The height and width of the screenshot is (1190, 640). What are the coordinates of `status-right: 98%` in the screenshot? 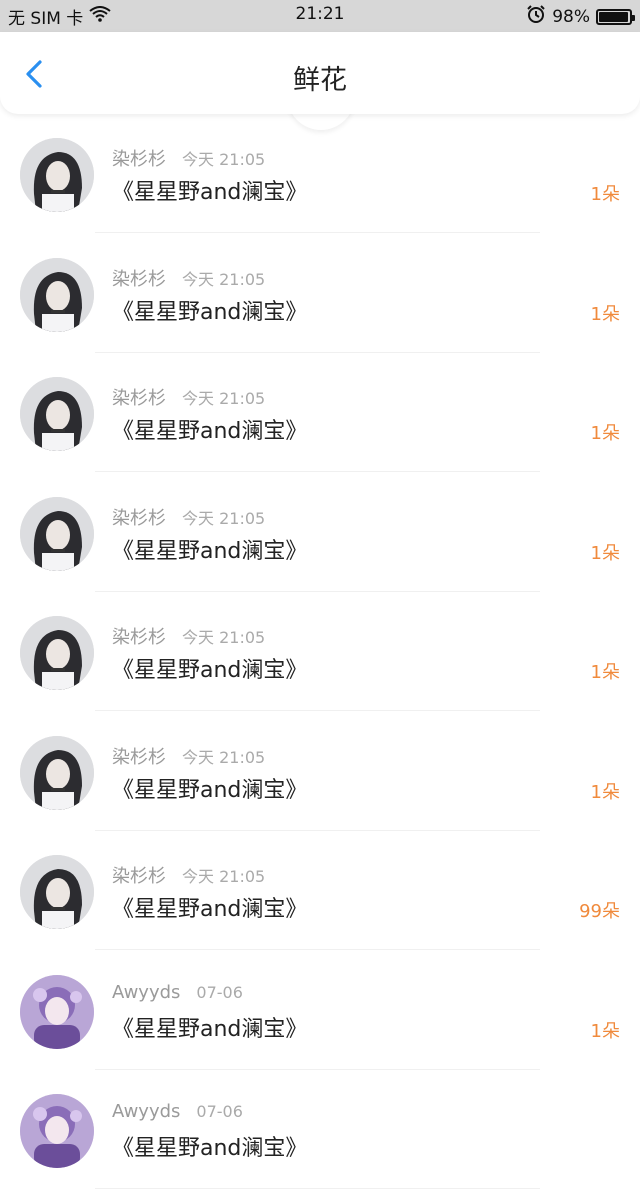 It's located at (580, 16).